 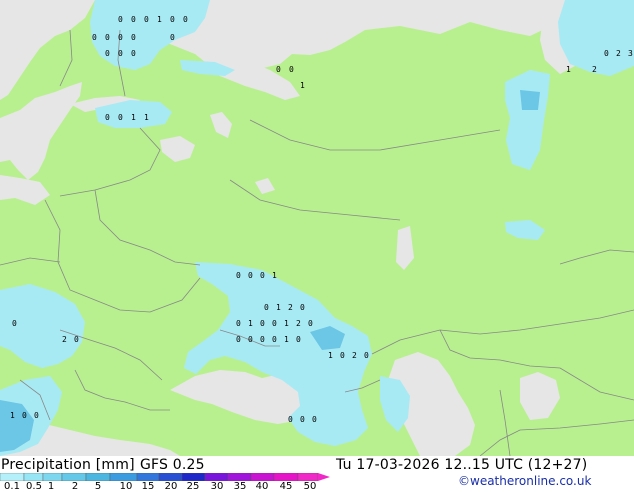 I want to click on credit-link: ©weatheronline.co.uk, so click(x=524, y=481).